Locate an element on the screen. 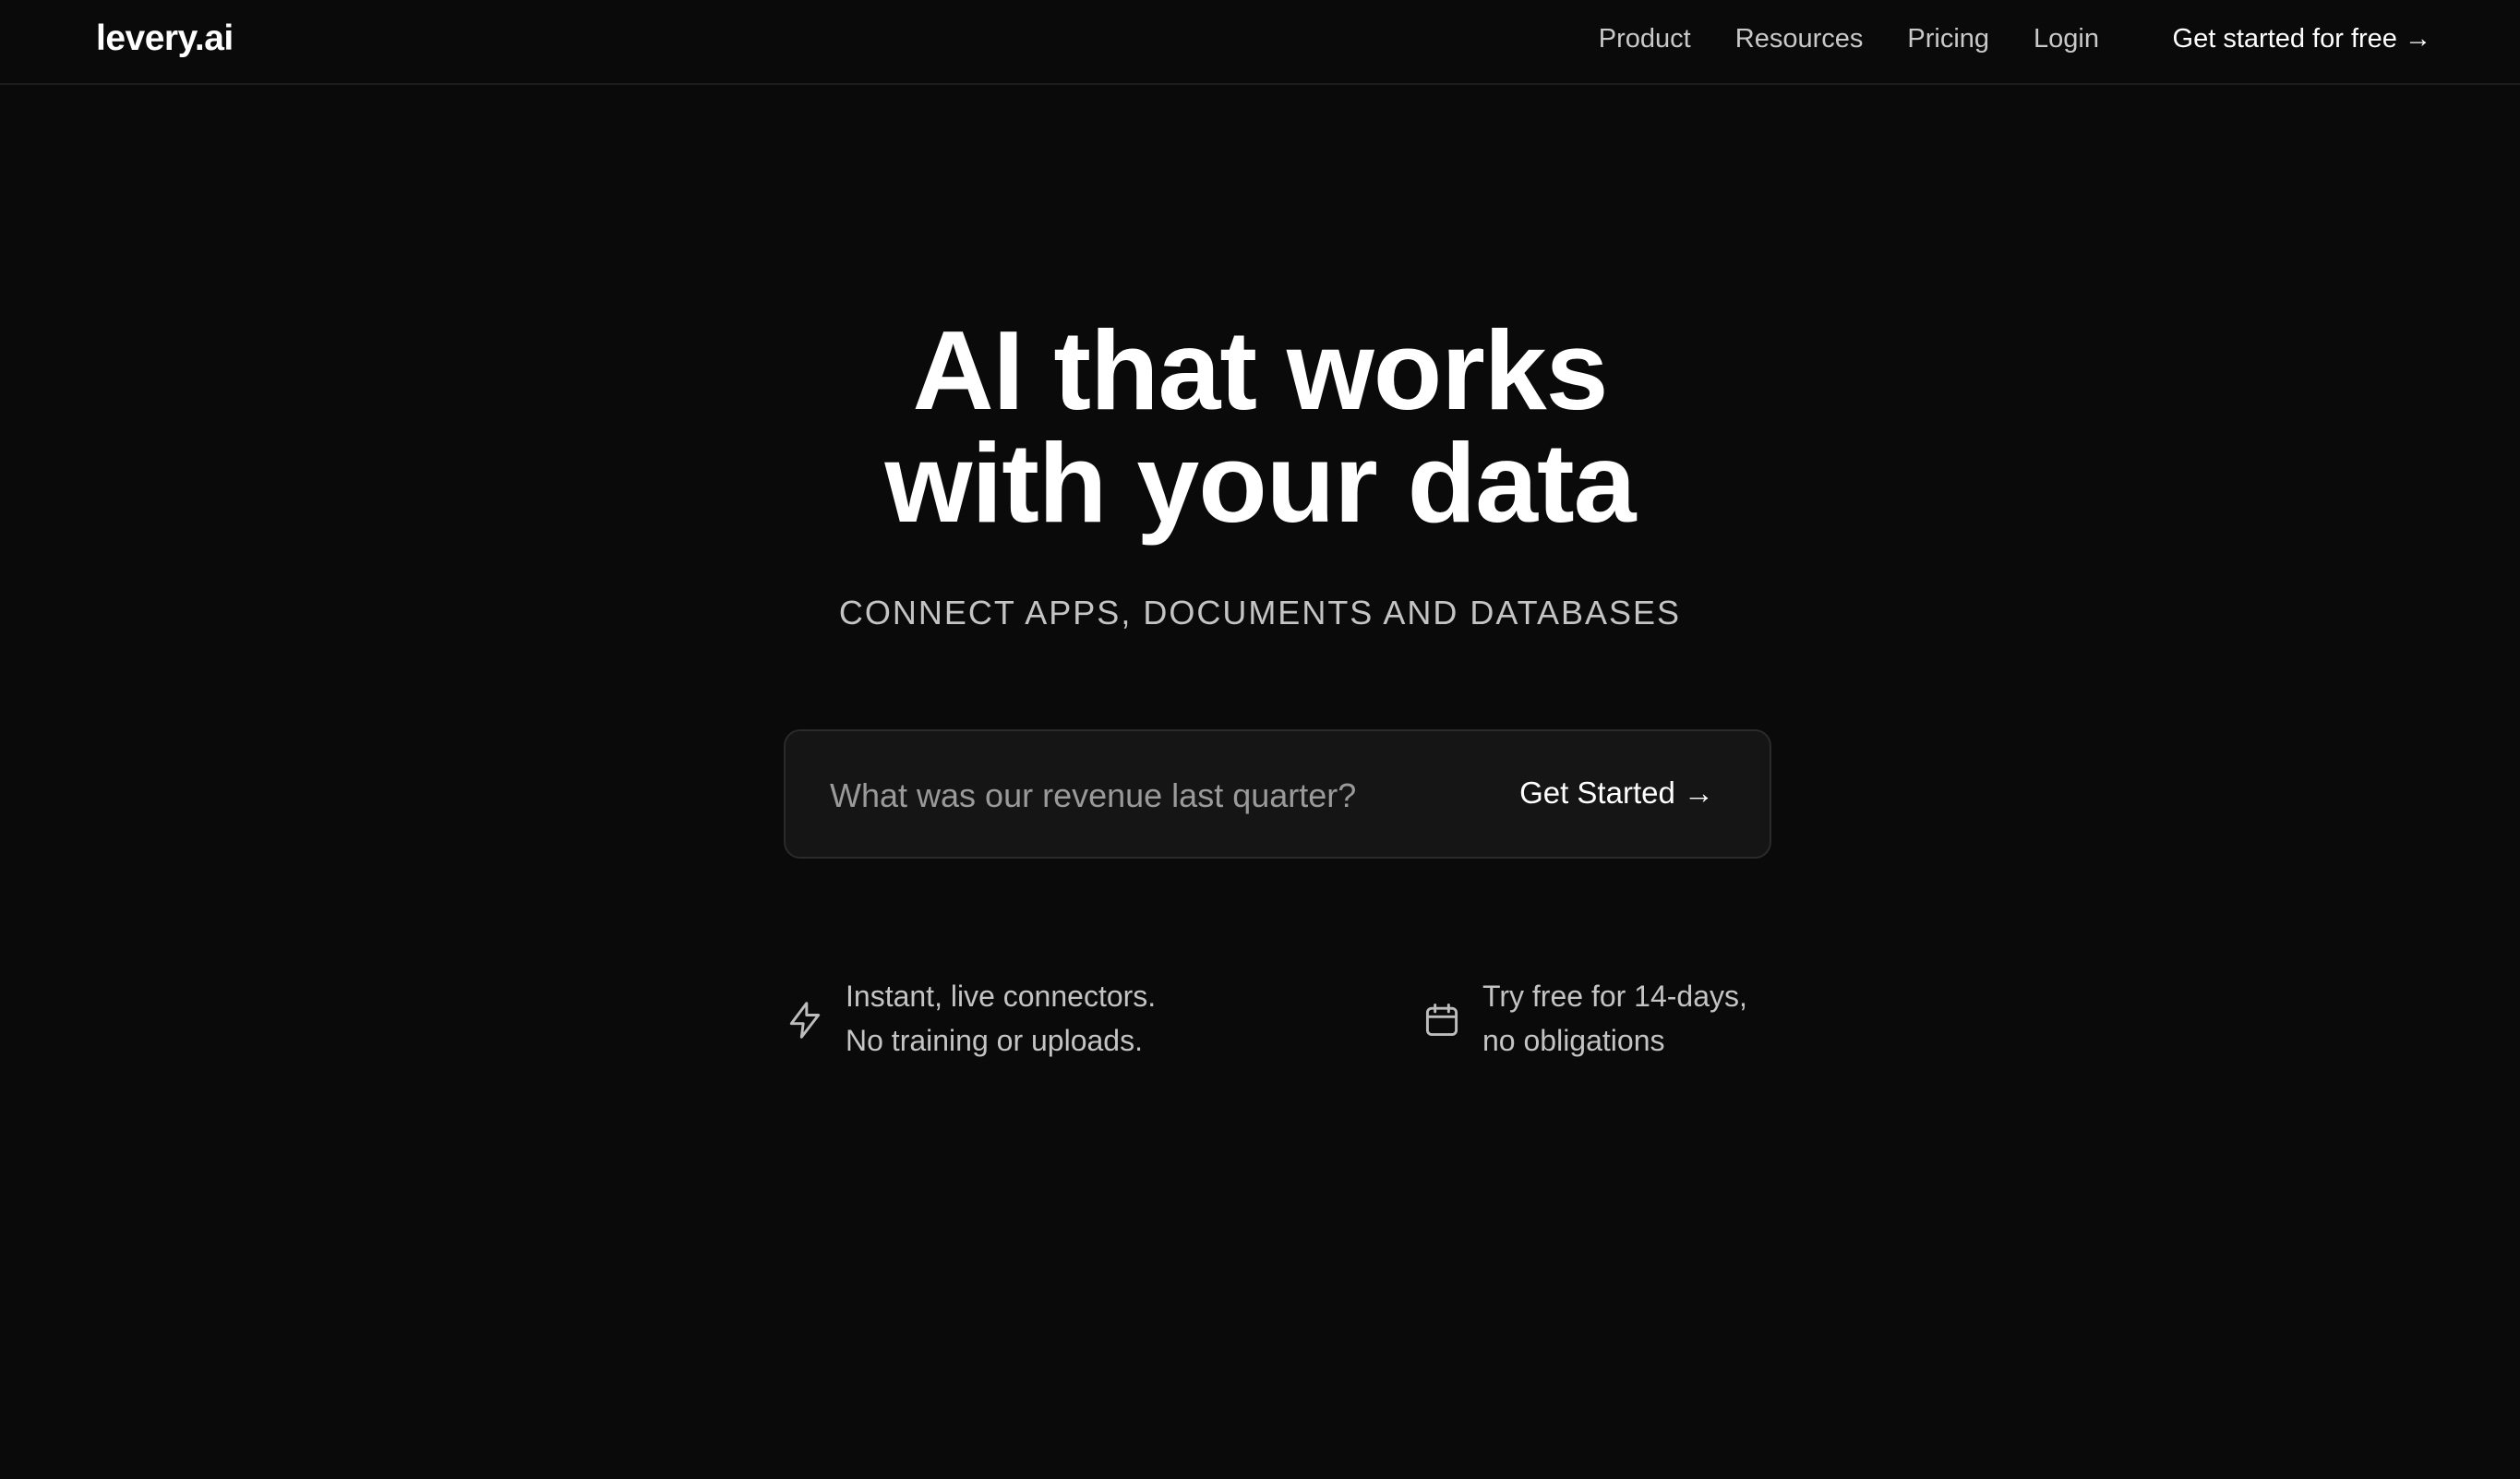 The width and height of the screenshot is (2520, 1479). nav-link-pricing: Pricing is located at coordinates (1948, 39).